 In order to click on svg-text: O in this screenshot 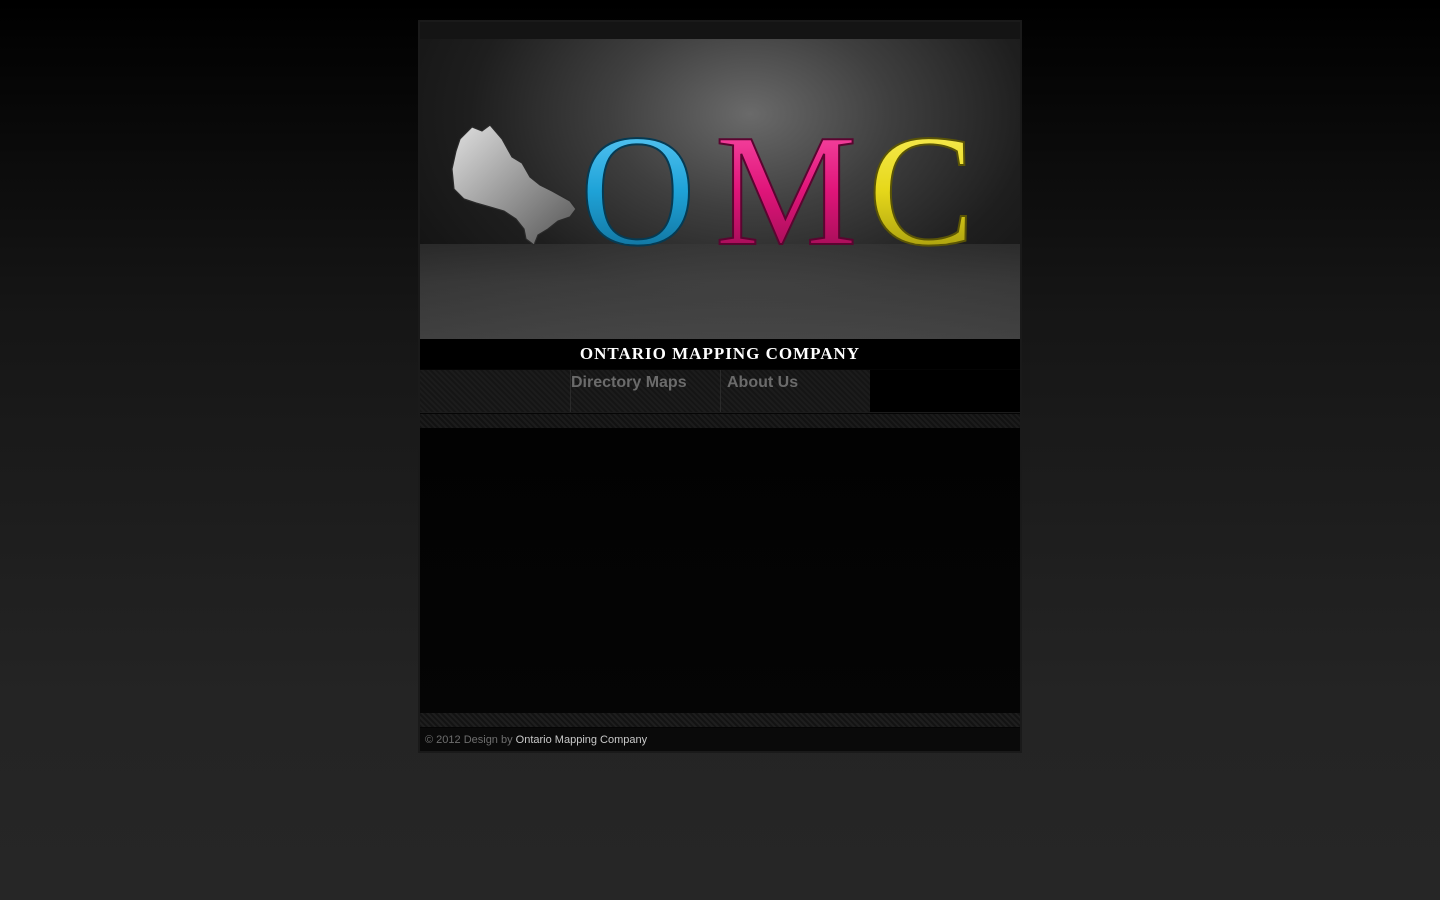, I will do `click(638, 274)`.